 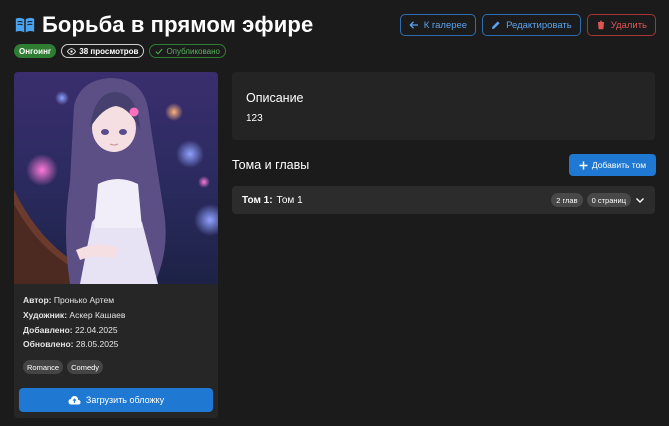 What do you see at coordinates (443, 106) in the screenshot?
I see `description-card: Описание 123` at bounding box center [443, 106].